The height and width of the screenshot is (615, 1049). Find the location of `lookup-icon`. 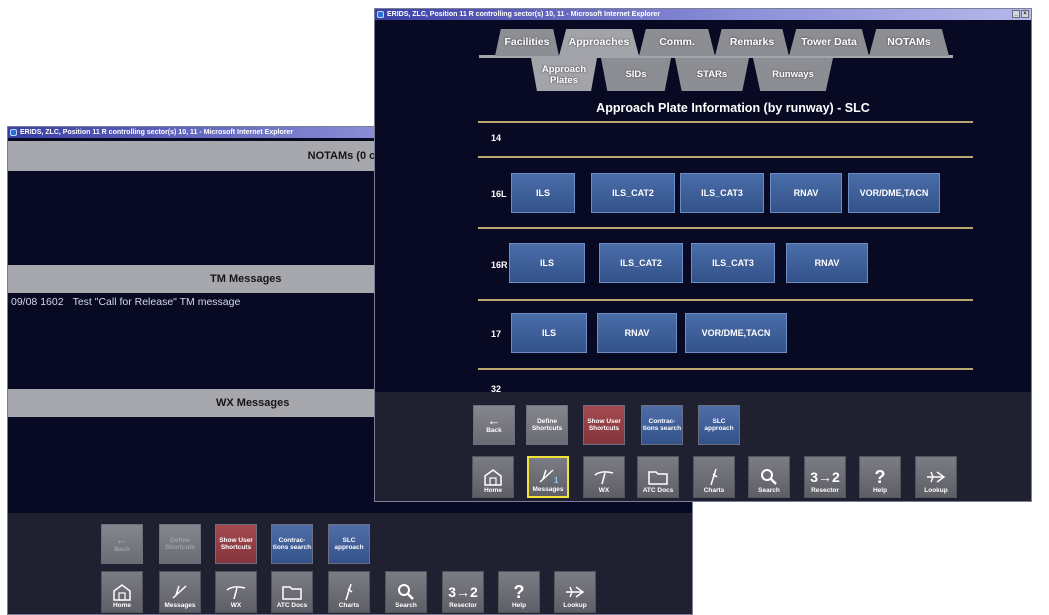

lookup-icon is located at coordinates (575, 592).